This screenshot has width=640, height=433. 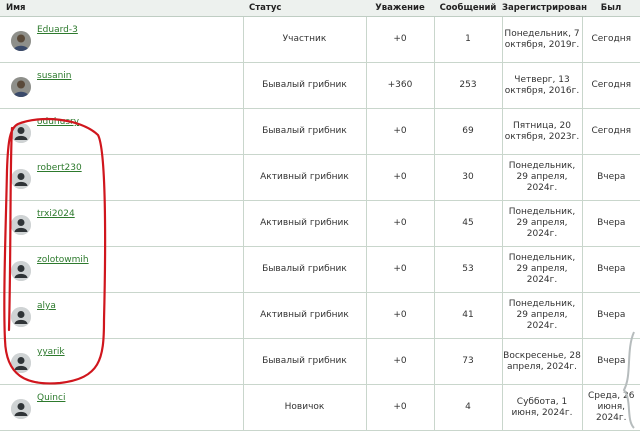 I want to click on messages-cell: 69, so click(x=468, y=131).